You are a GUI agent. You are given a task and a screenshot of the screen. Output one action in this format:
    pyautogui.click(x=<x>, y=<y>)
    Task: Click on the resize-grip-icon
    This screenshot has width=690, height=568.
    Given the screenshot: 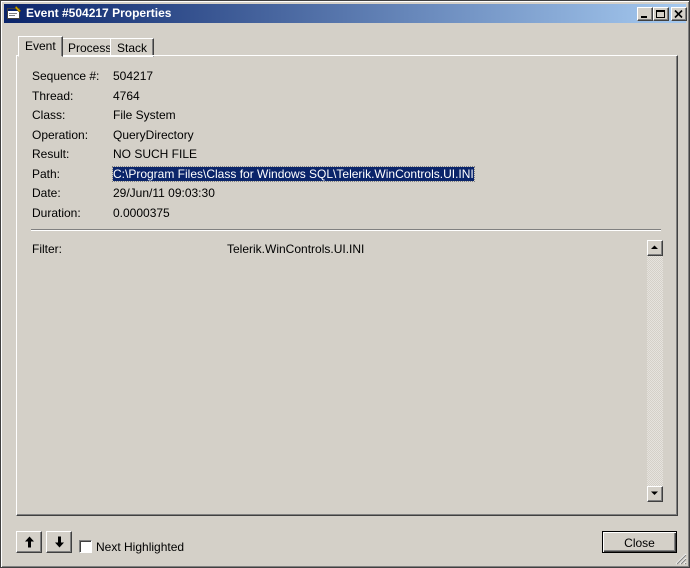 What is the action you would take?
    pyautogui.click(x=680, y=558)
    